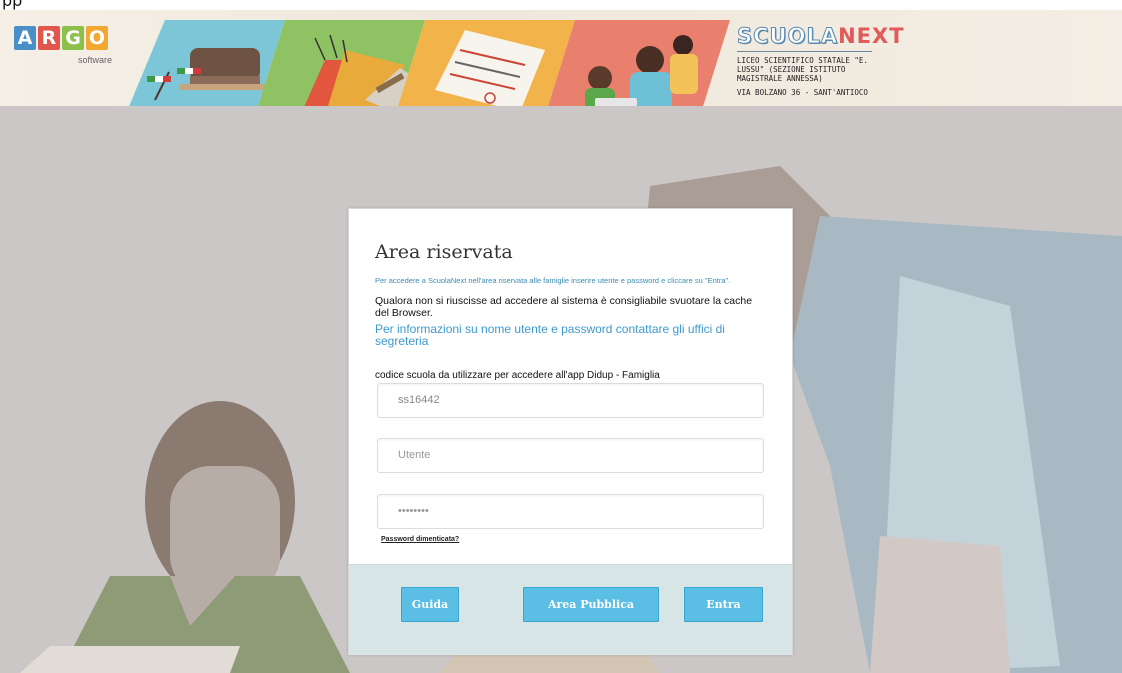 The width and height of the screenshot is (1122, 673). Describe the element at coordinates (723, 604) in the screenshot. I see `enter-button: Entra` at that location.